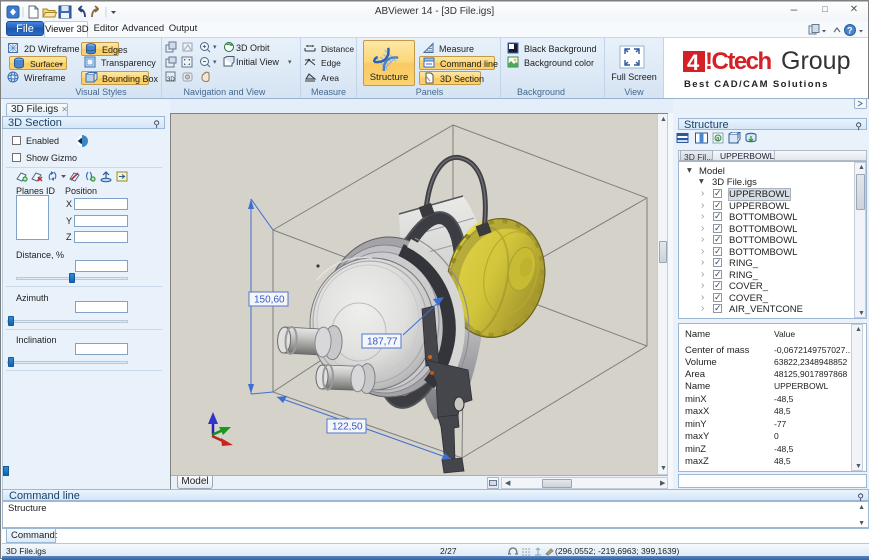  What do you see at coordinates (171, 80) in the screenshot?
I see `svg-text: 3D` at bounding box center [171, 80].